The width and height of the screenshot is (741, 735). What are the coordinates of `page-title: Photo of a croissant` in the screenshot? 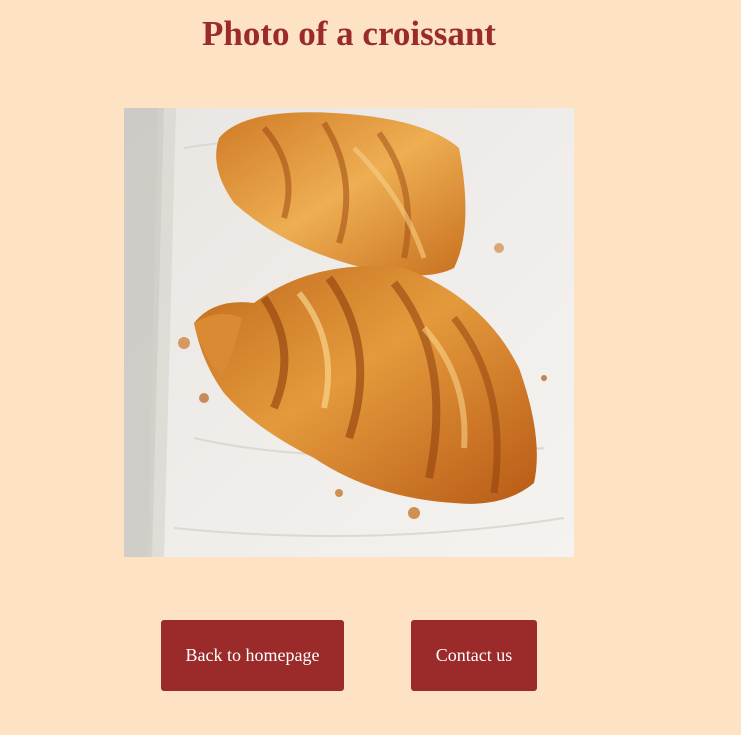 It's located at (349, 33).